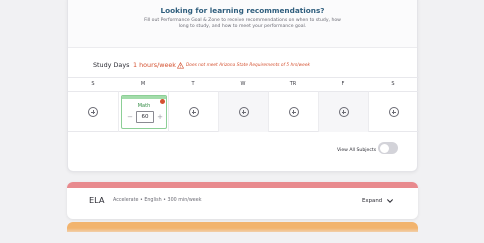 The width and height of the screenshot is (484, 243). Describe the element at coordinates (384, 148) in the screenshot. I see `toggle-knob` at that location.